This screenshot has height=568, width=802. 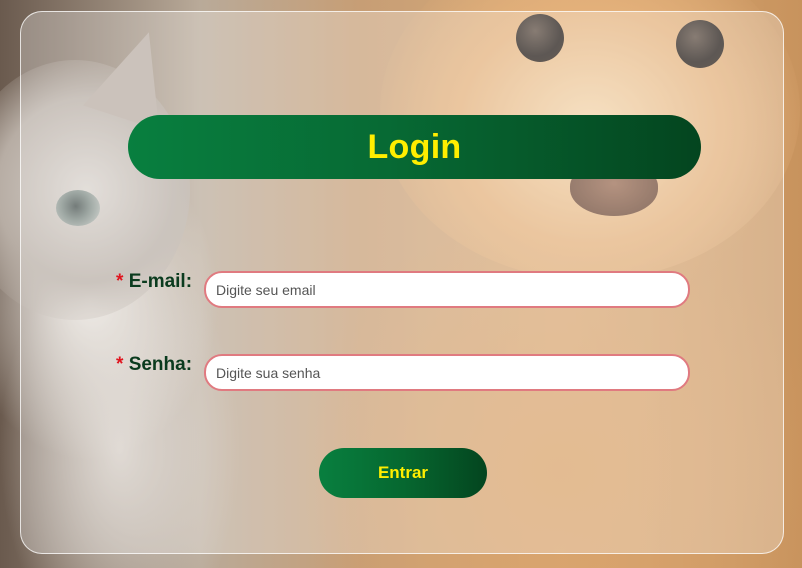 I want to click on login-header: Login, so click(x=414, y=147).